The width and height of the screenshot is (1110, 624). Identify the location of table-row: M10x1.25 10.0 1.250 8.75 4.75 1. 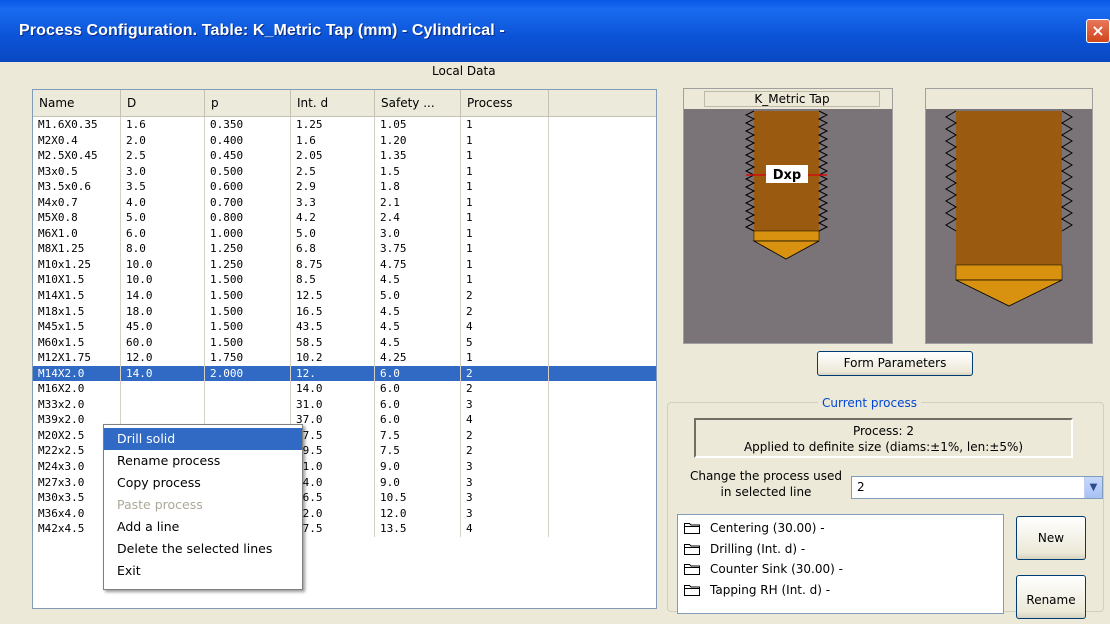
(344, 264).